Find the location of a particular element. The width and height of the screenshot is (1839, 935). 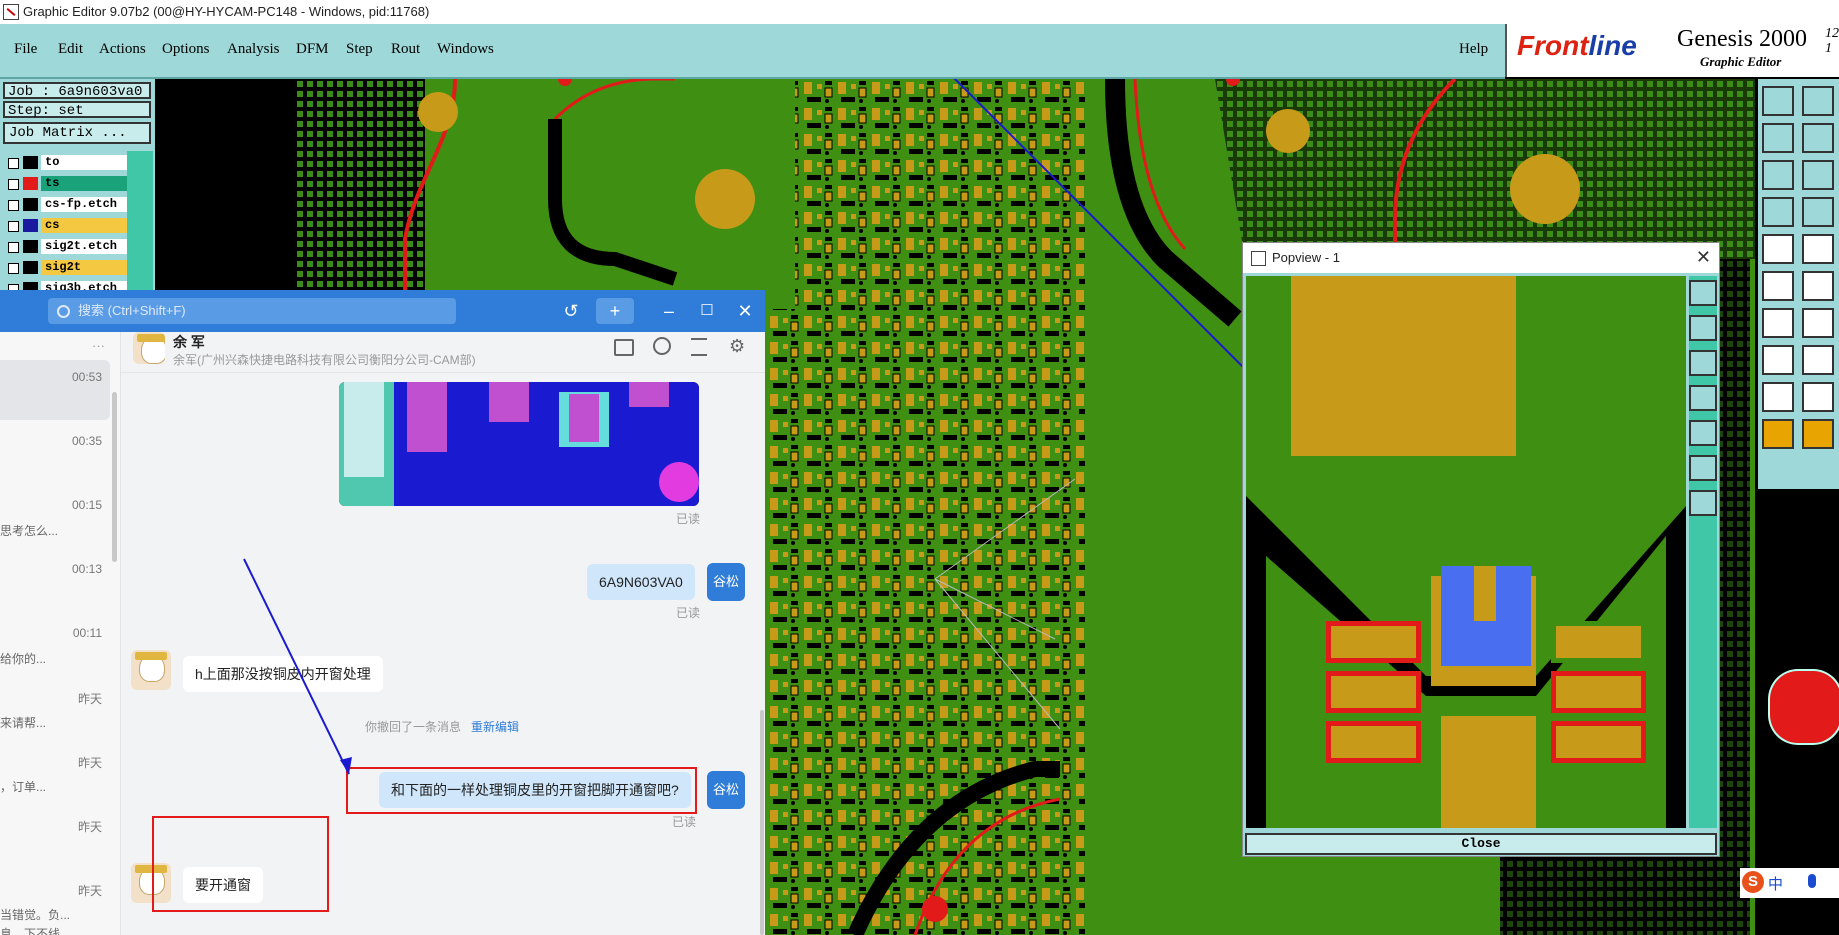

layer-row: cs is located at coordinates (66, 225).